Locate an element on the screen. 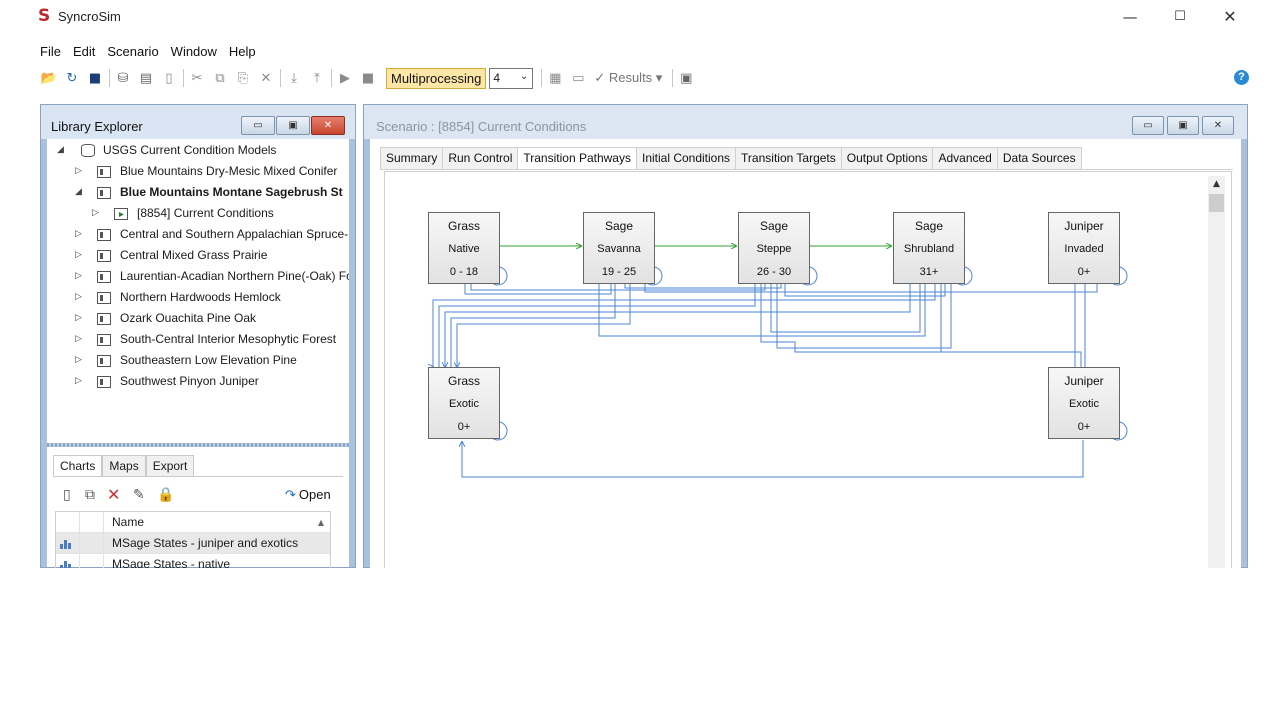 Image resolution: width=1280 pixels, height=720 pixels. state-box-sage-steppe: Sage Steppe 26 - 30 is located at coordinates (774, 248).